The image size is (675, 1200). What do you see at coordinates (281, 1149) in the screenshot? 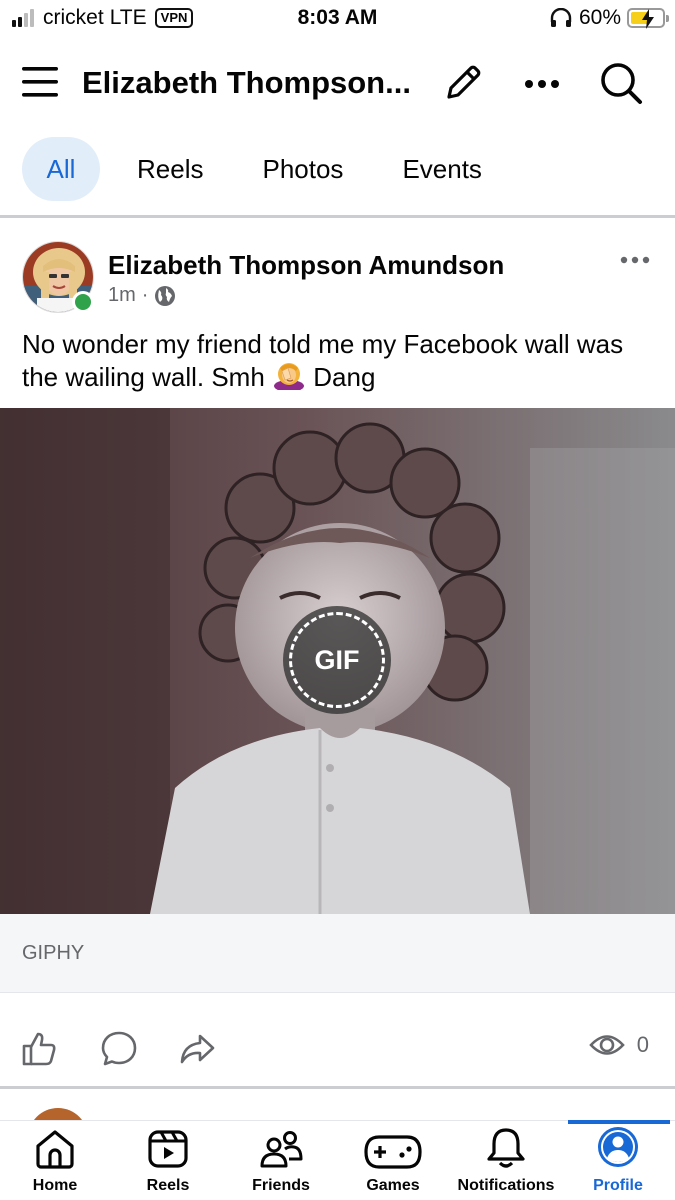
I see `friends-icon` at bounding box center [281, 1149].